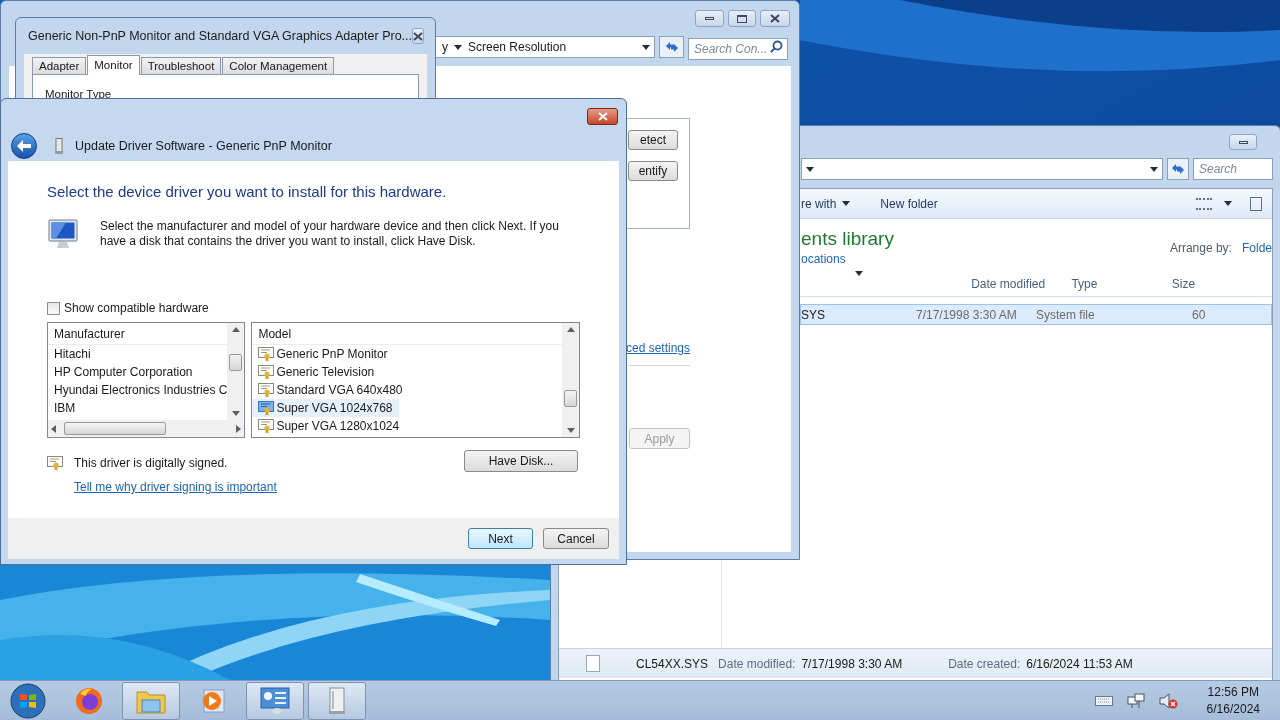  I want to click on cancel-button: Cancel, so click(576, 538).